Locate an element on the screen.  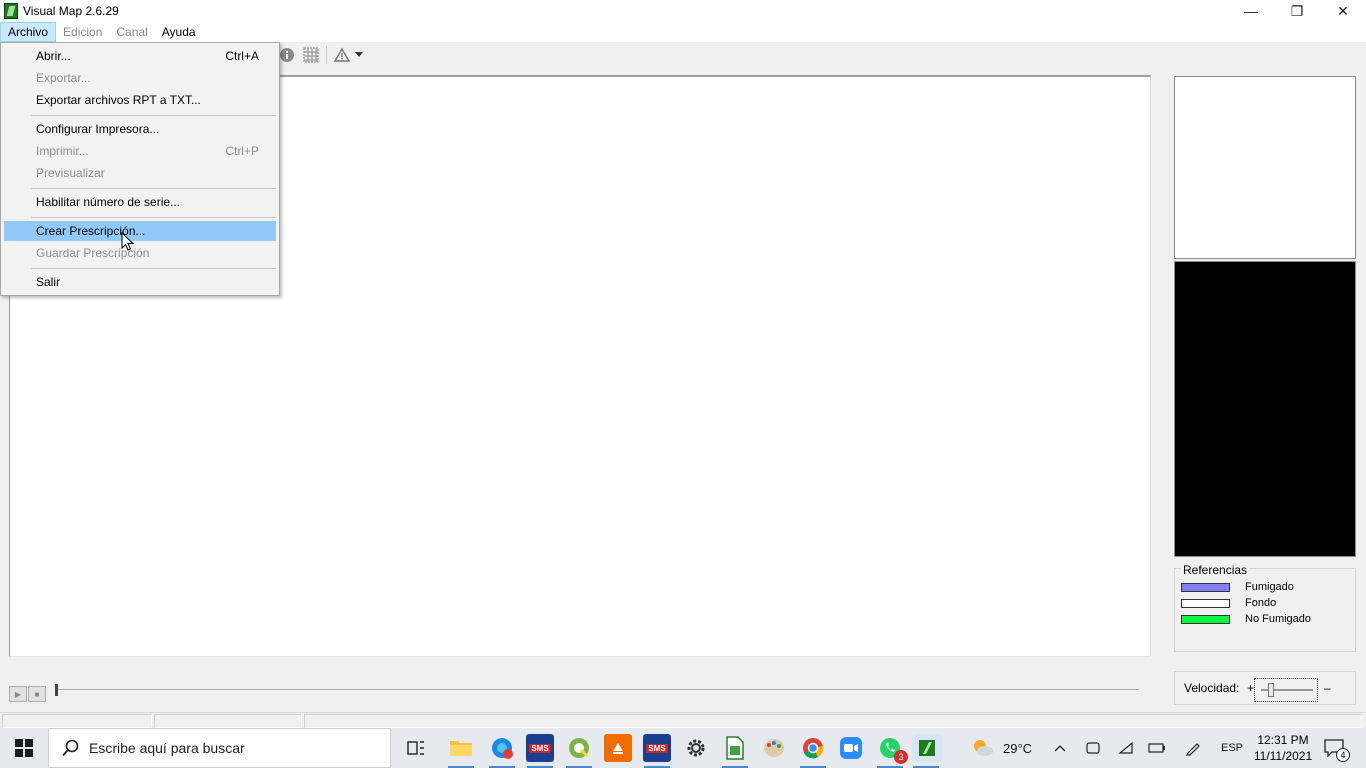
reference-item: No Fumigado is located at coordinates (1246, 619).